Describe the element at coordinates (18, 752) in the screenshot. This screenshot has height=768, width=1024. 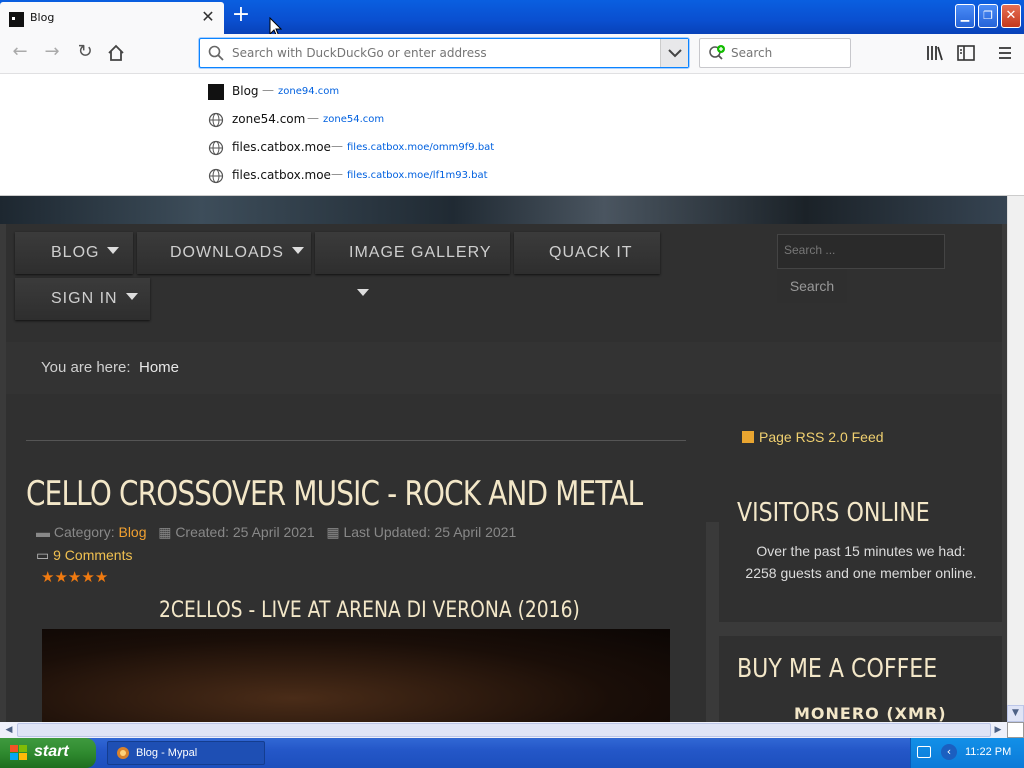
I see `windows-logo-icon` at that location.